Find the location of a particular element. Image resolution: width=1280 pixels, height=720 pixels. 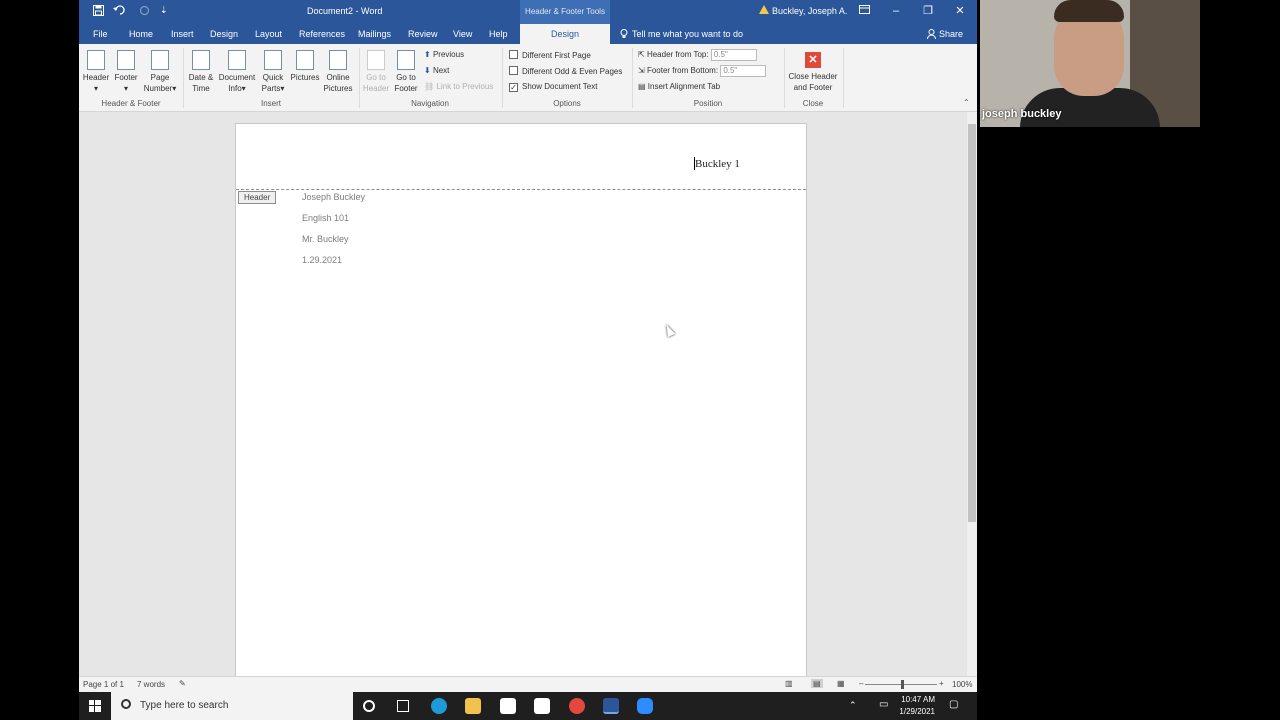

next-button: ⬇ Next is located at coordinates (436, 70).